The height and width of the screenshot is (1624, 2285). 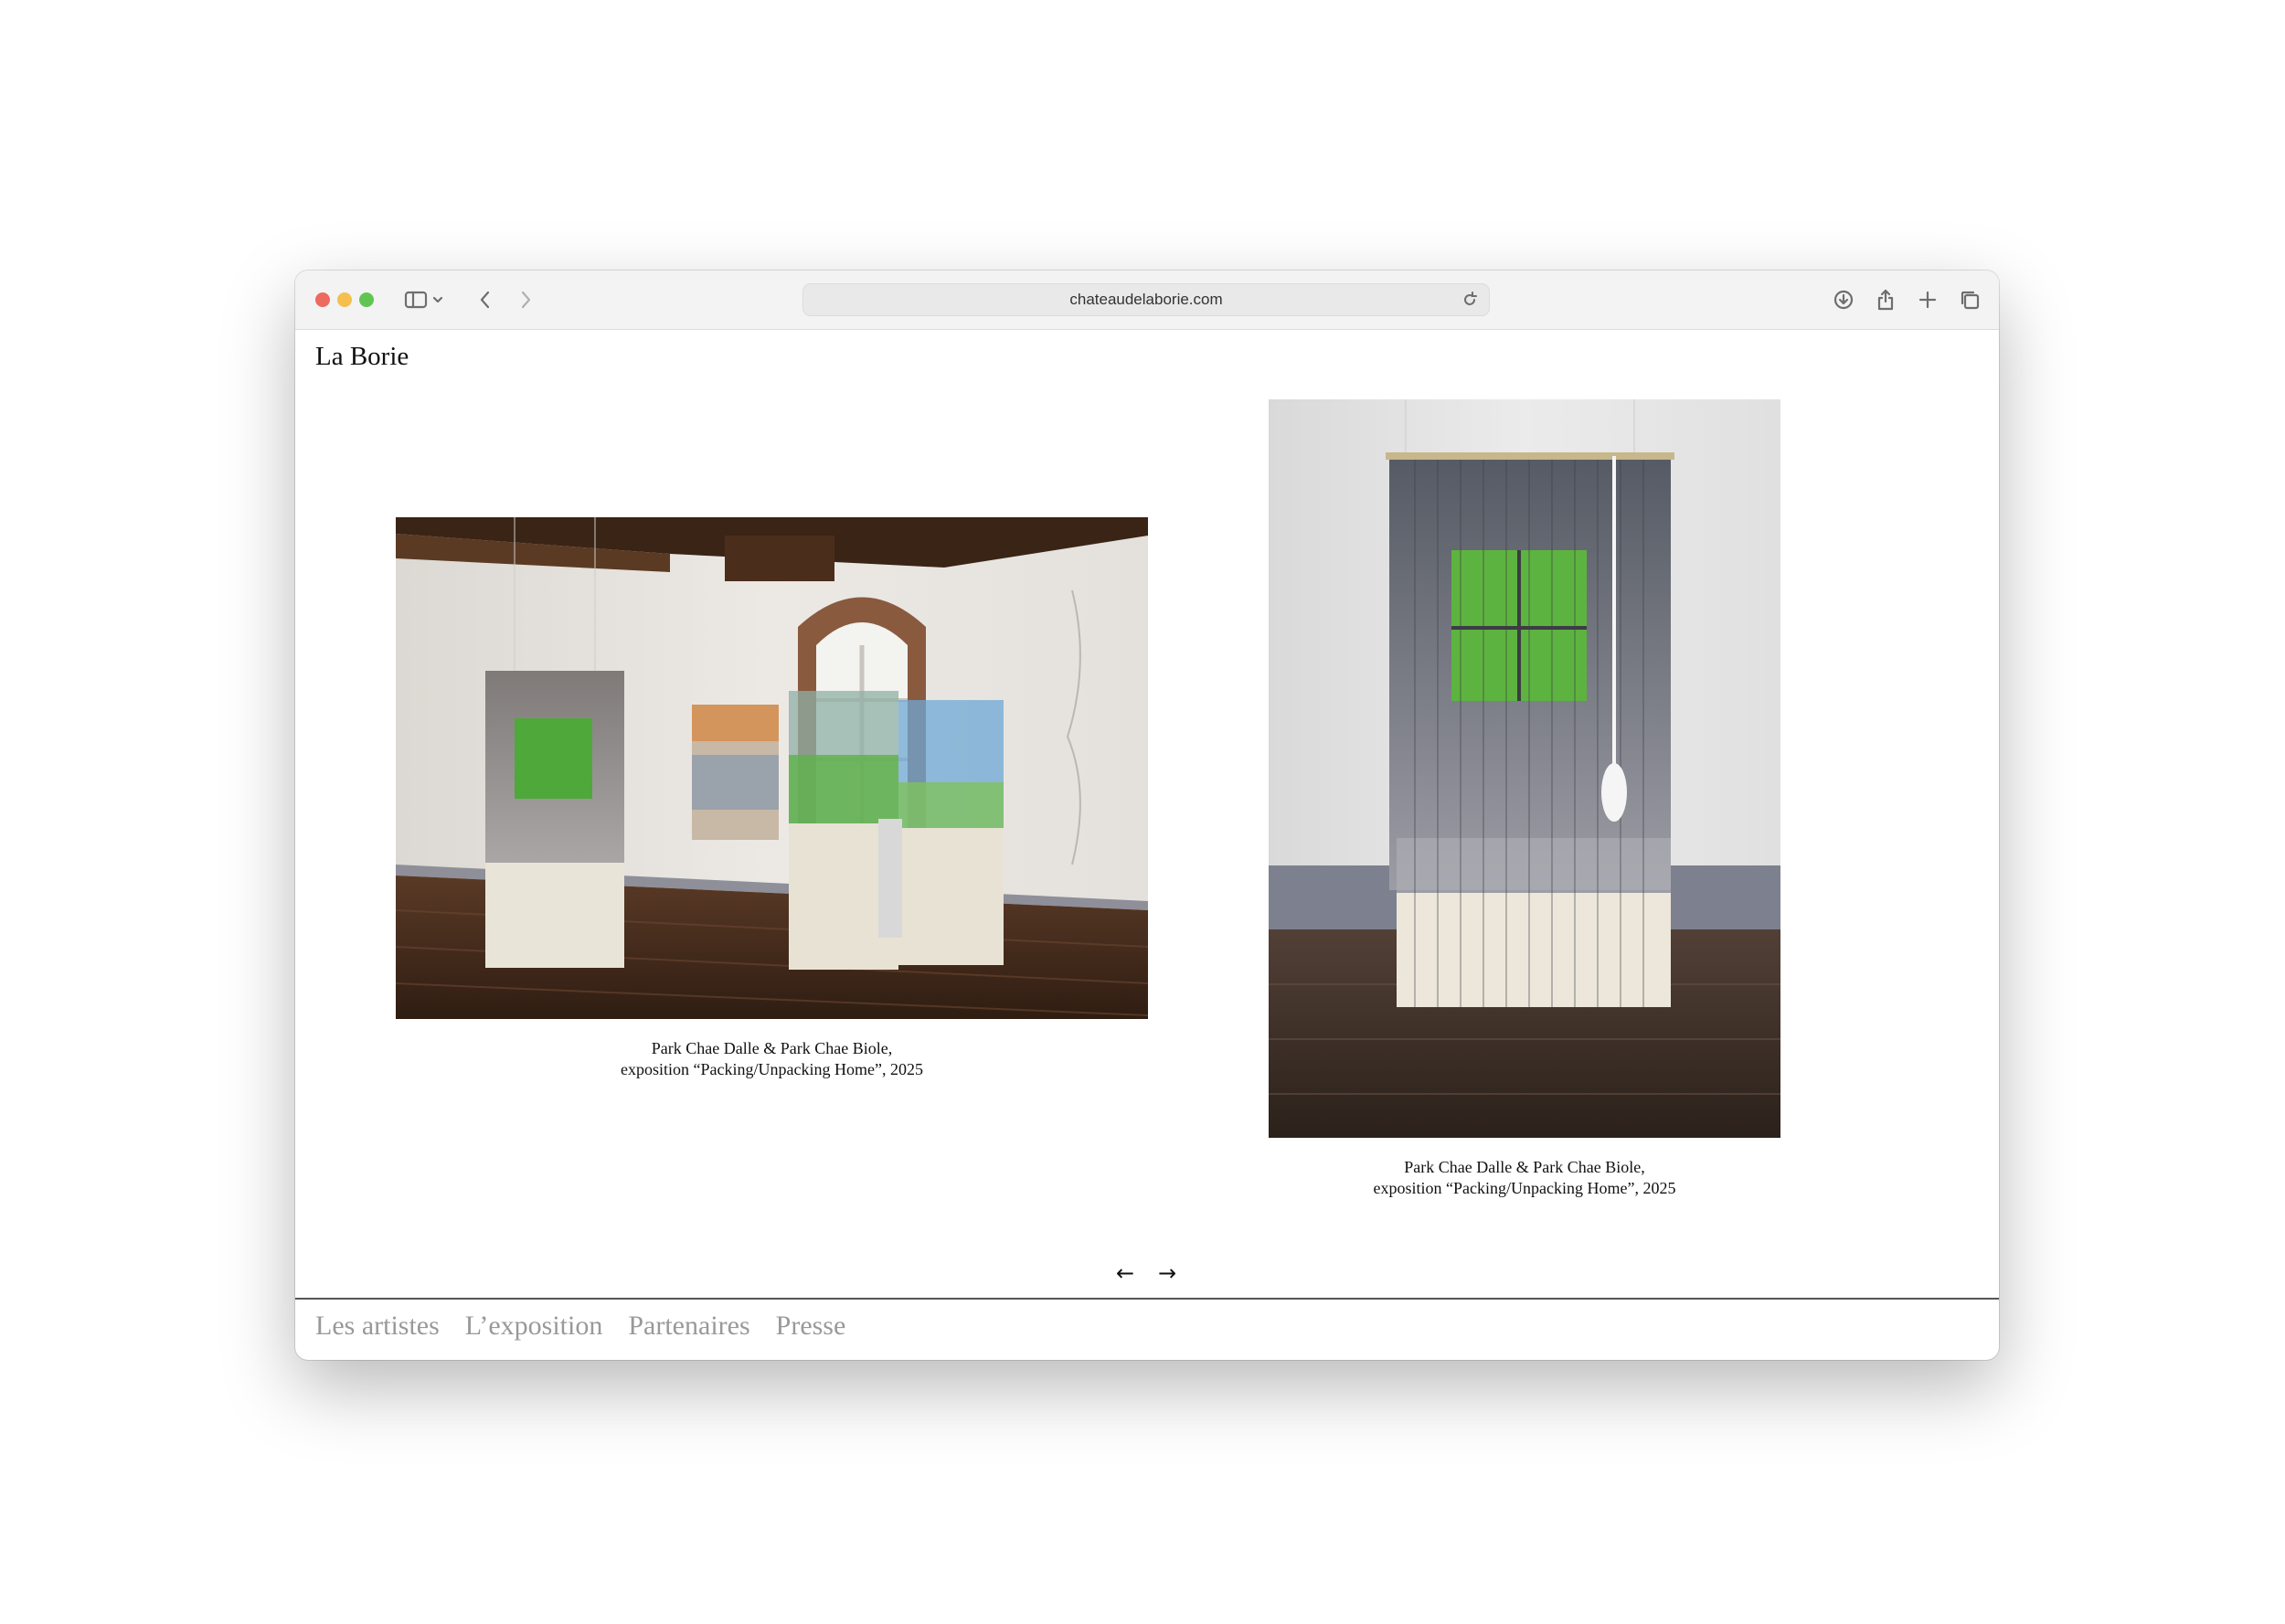 I want to click on nav-link-exposition: L’exposition, so click(x=534, y=1326).